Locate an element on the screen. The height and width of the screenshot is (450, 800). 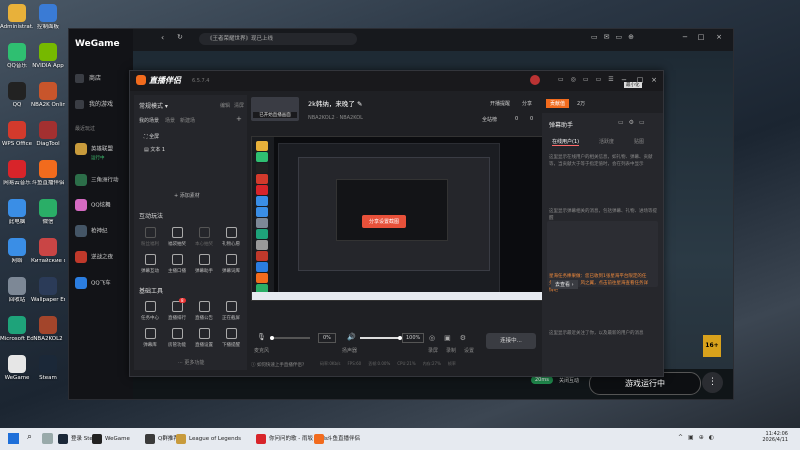
more-tools-button: ··· 更多功能 is located at coordinates (191, 362).